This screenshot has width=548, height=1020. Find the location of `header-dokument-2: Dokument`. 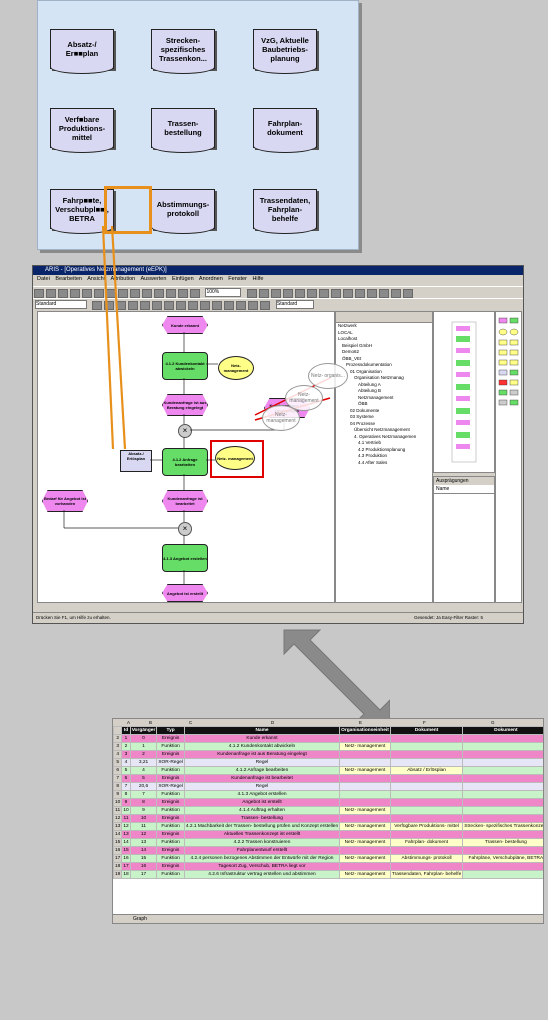

header-dokument-2: Dokument is located at coordinates (502, 730).